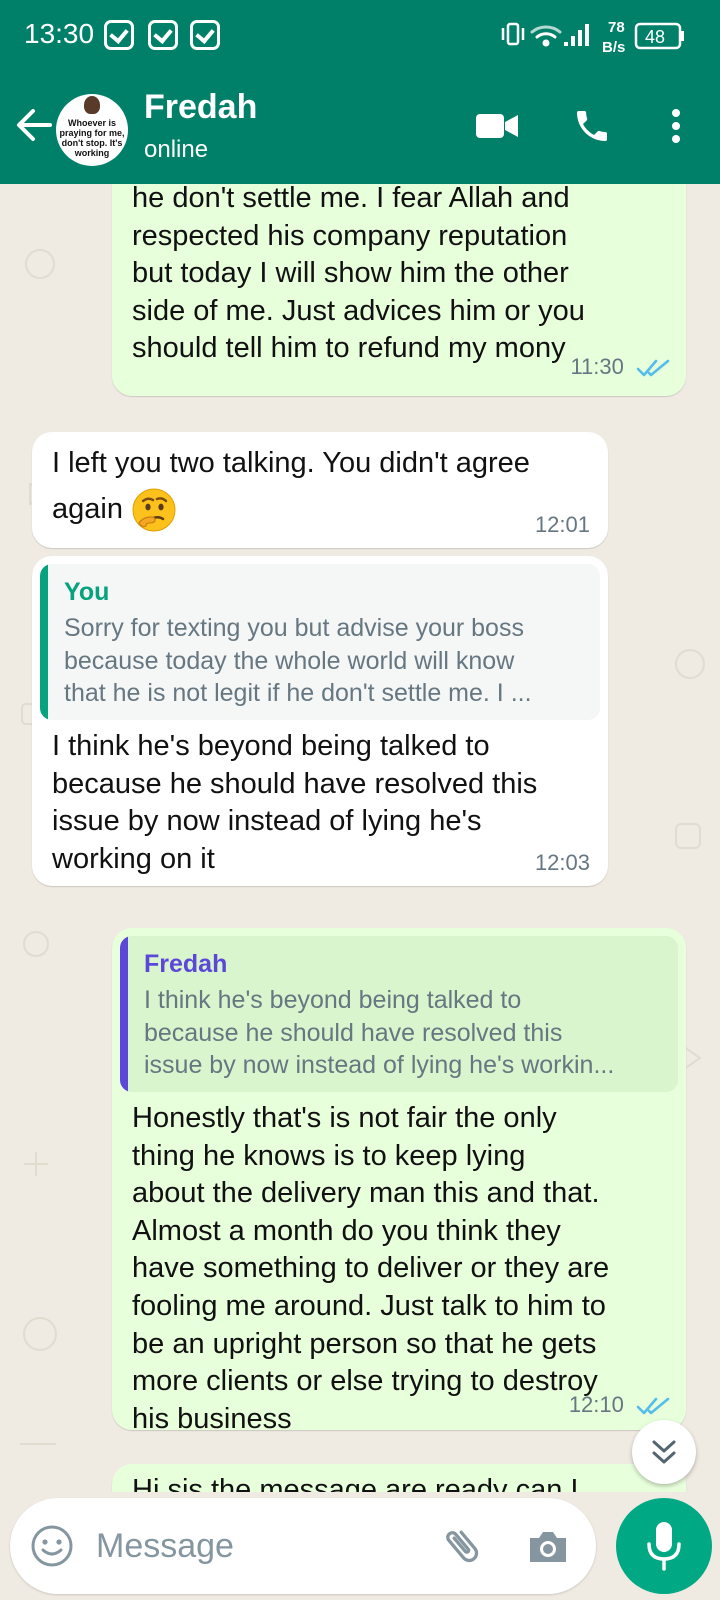 This screenshot has height=1600, width=720. What do you see at coordinates (52, 1546) in the screenshot?
I see `emoji-icon` at bounding box center [52, 1546].